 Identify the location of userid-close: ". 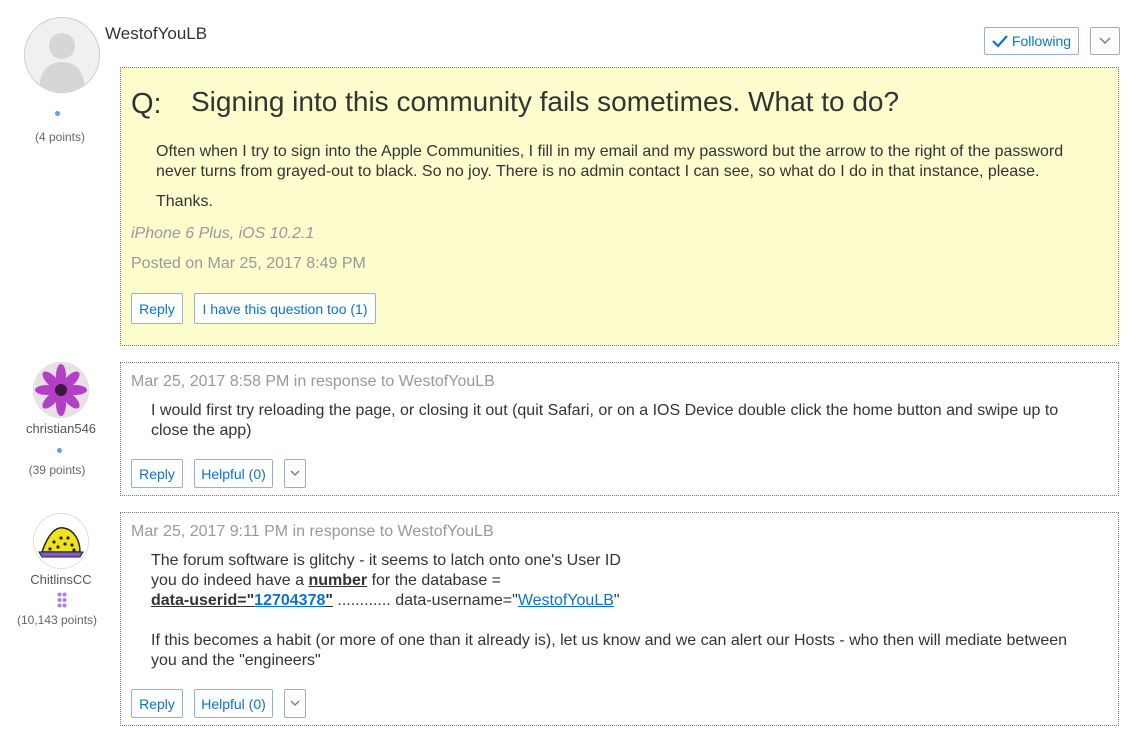
(329, 600).